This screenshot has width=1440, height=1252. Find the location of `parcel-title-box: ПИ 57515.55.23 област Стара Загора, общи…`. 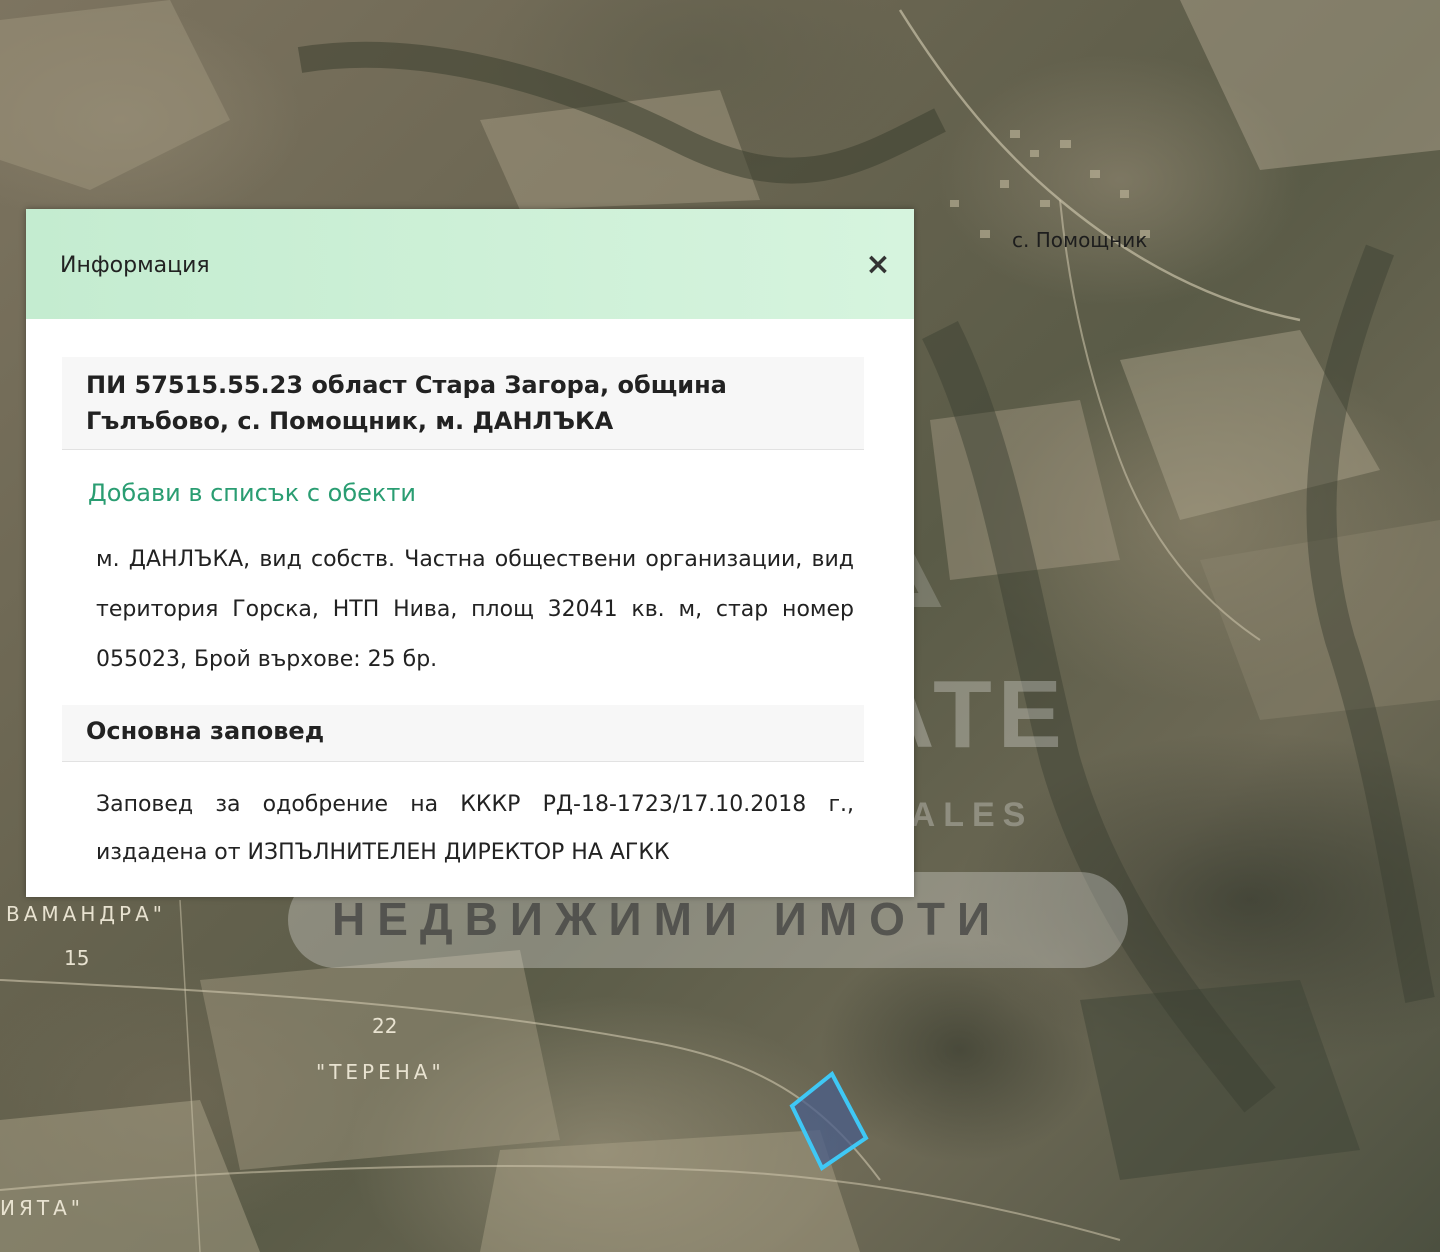

parcel-title-box: ПИ 57515.55.23 област Стара Загора, общи… is located at coordinates (463, 403).